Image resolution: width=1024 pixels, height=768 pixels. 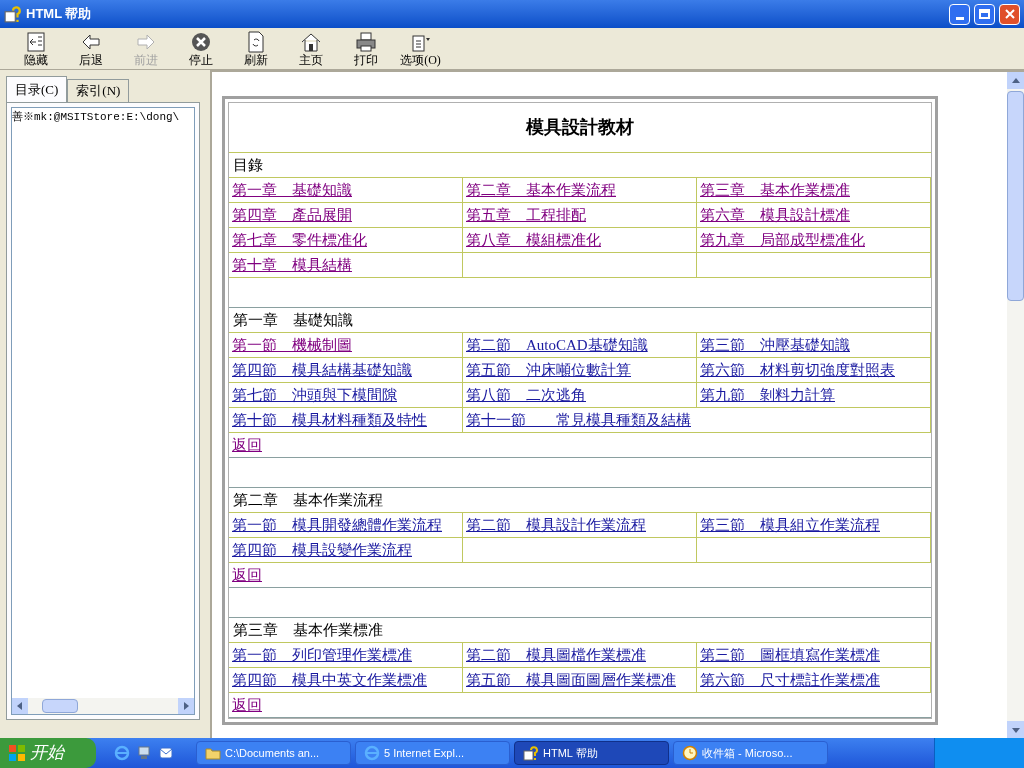 What do you see at coordinates (571, 680) in the screenshot?
I see `chapter-link: 第五節 模具圖面圖層作業標准` at bounding box center [571, 680].